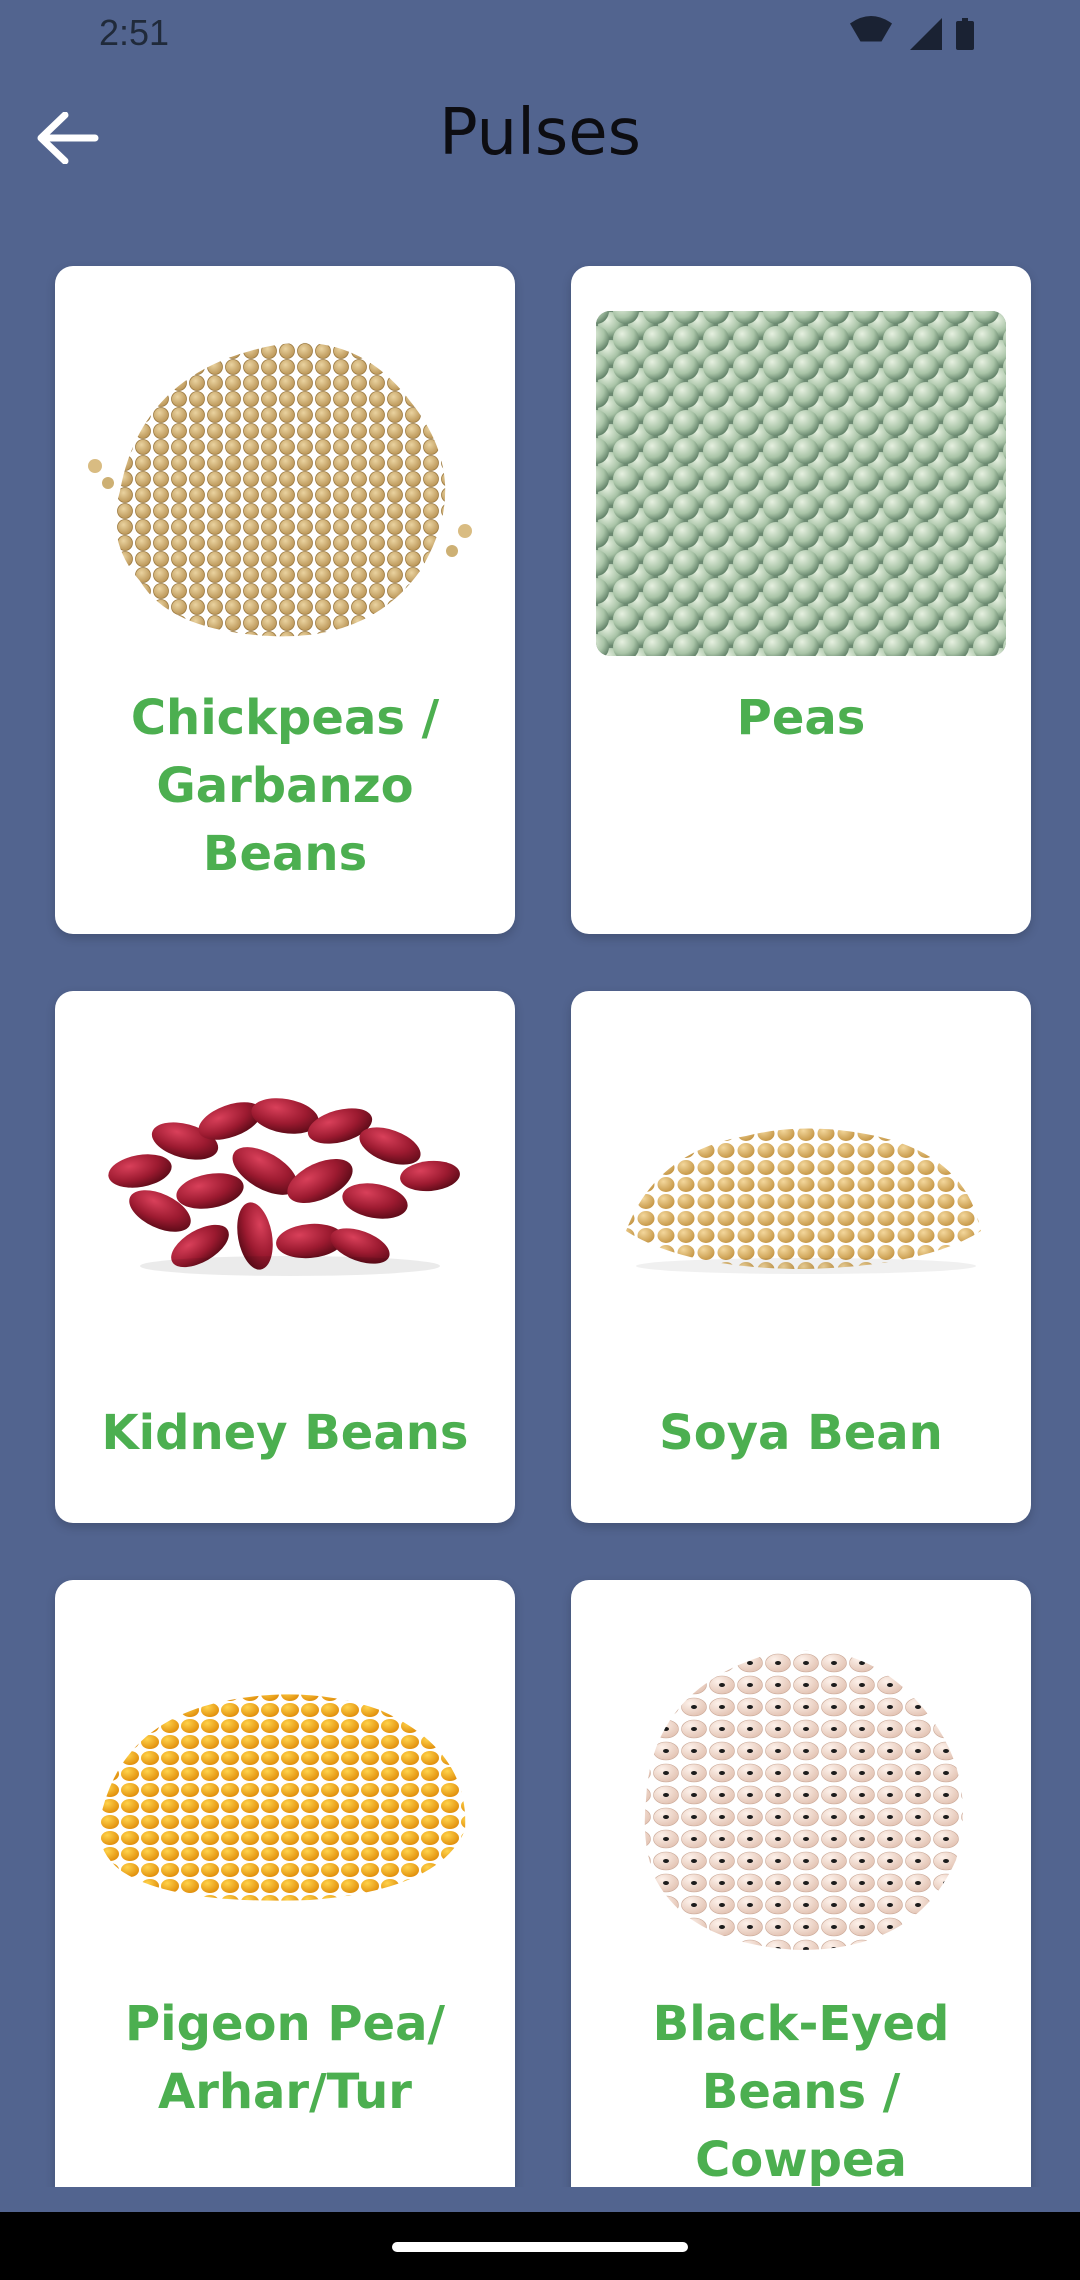 Image resolution: width=1080 pixels, height=2280 pixels. Describe the element at coordinates (801, 483) in the screenshot. I see `peas-image` at that location.